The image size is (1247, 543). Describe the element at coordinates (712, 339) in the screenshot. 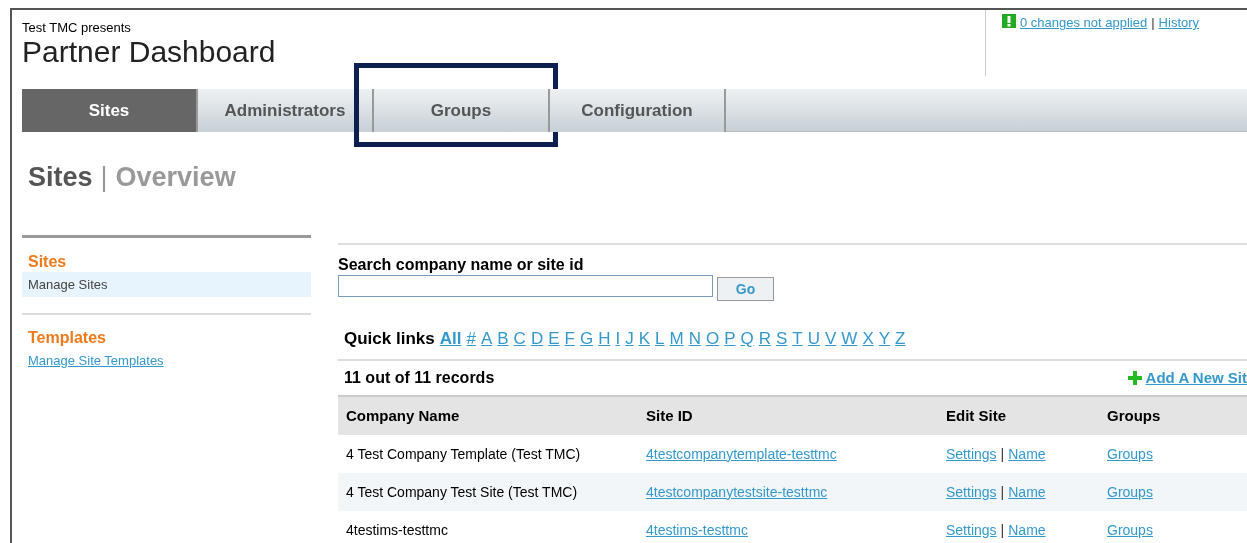

I see `quick-link: O` at that location.